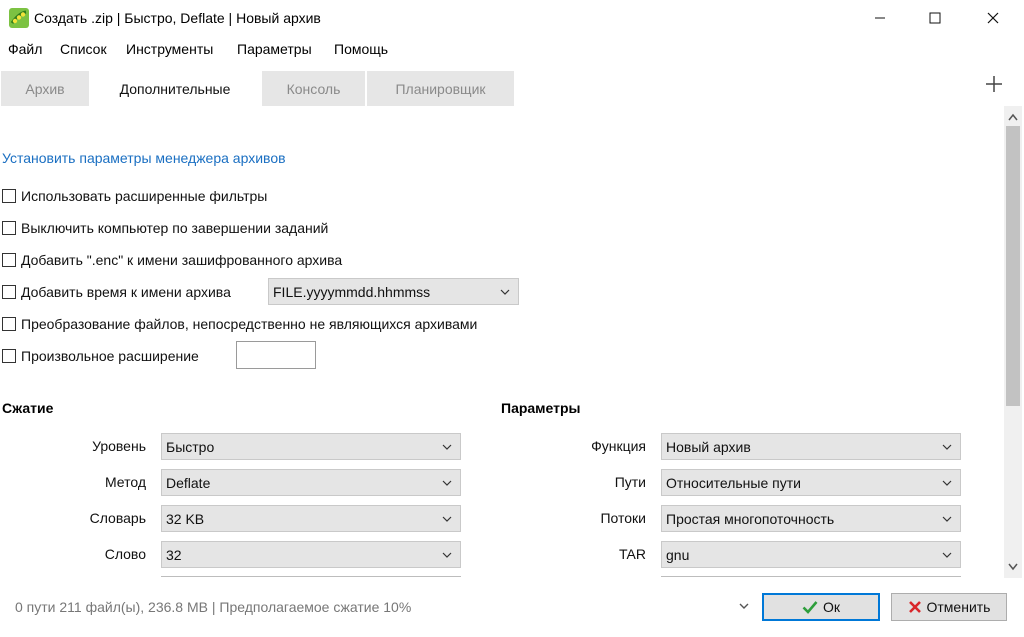  Describe the element at coordinates (632, 554) in the screenshot. I see `tar-label: TAR` at that location.